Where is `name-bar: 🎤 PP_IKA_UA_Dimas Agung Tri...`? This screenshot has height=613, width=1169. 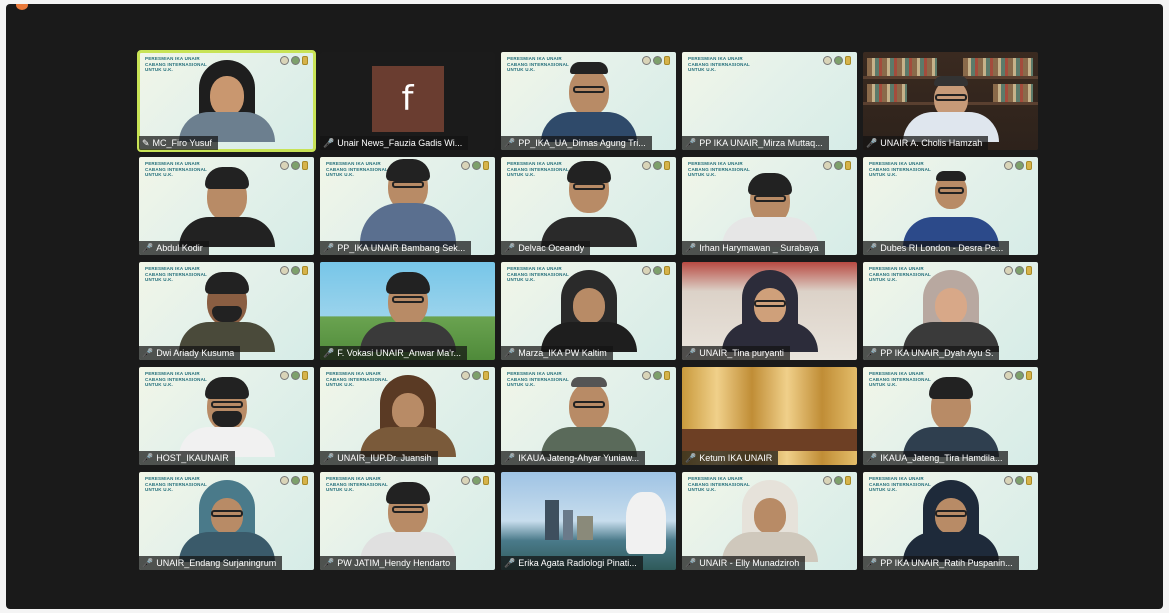 name-bar: 🎤 PP_IKA_UA_Dimas Agung Tri... is located at coordinates (576, 143).